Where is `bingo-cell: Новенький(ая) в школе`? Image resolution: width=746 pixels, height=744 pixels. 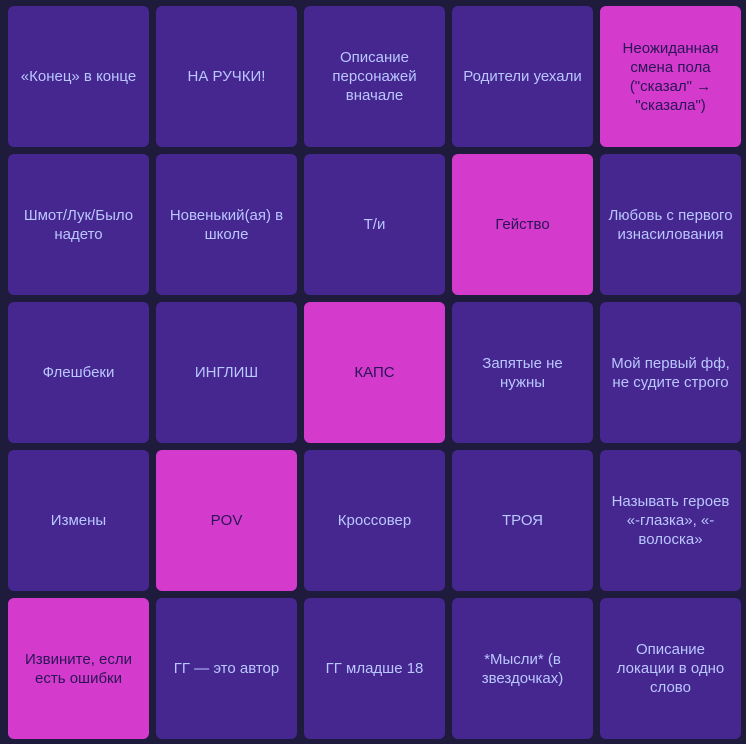
bingo-cell: Новенький(ая) в школе is located at coordinates (226, 224).